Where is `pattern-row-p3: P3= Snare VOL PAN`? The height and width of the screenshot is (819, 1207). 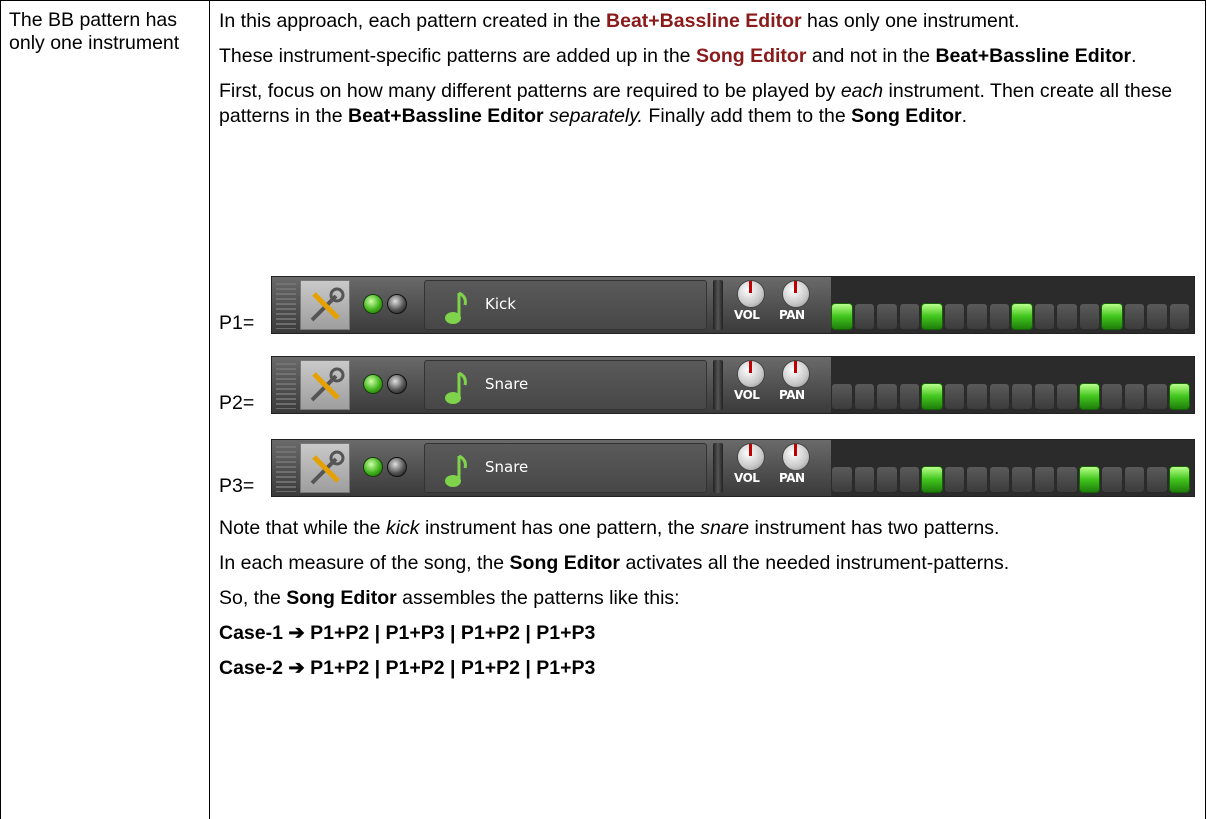 pattern-row-p3: P3= Snare VOL PAN is located at coordinates (707, 468).